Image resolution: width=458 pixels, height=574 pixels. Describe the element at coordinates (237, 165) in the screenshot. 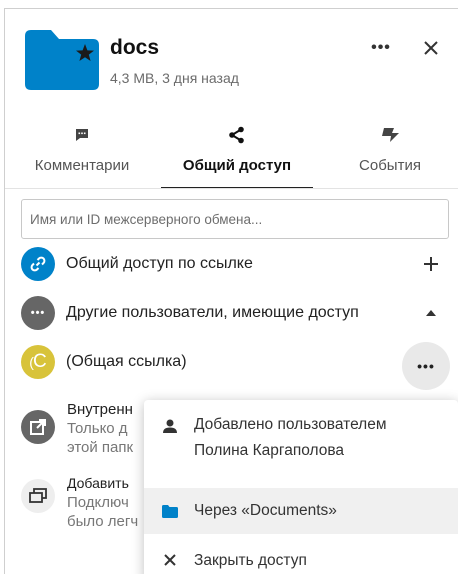

I see `tab-label: Общий доступ` at that location.